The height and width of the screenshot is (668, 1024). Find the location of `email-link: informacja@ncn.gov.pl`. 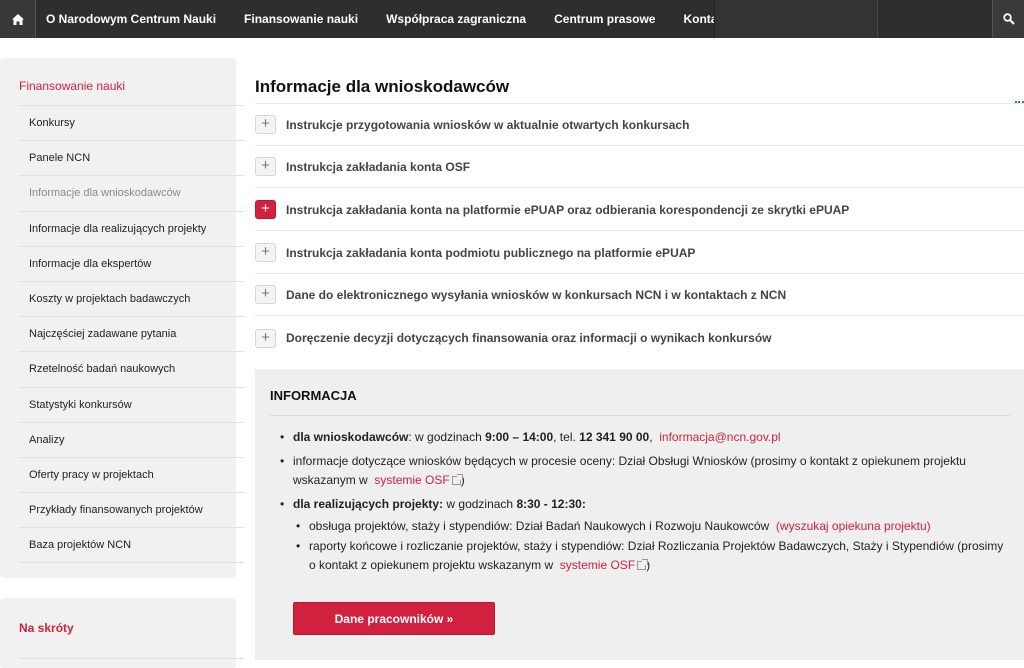

email-link: informacja@ncn.gov.pl is located at coordinates (719, 437).